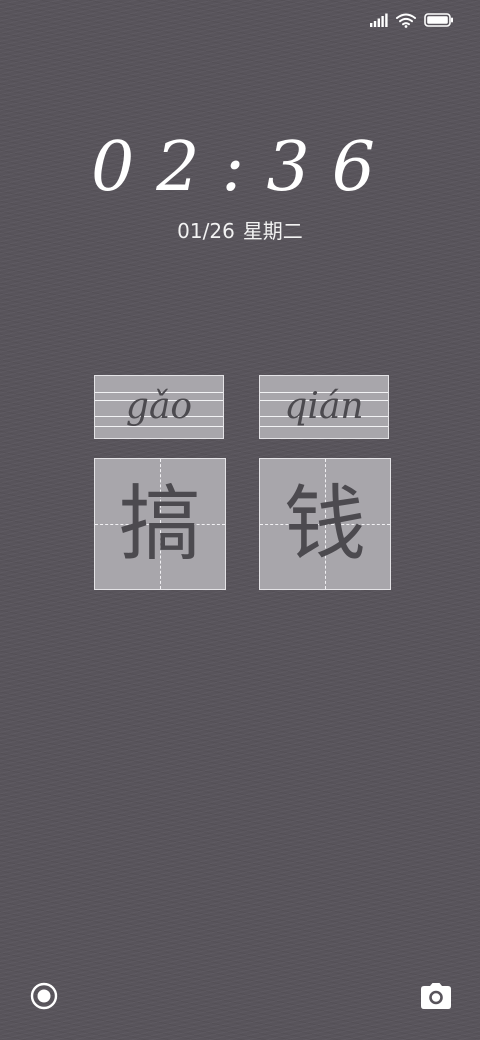 This screenshot has width=480, height=1040. Describe the element at coordinates (240, 231) in the screenshot. I see `lockscreen-date: 01/26 星期二` at that location.